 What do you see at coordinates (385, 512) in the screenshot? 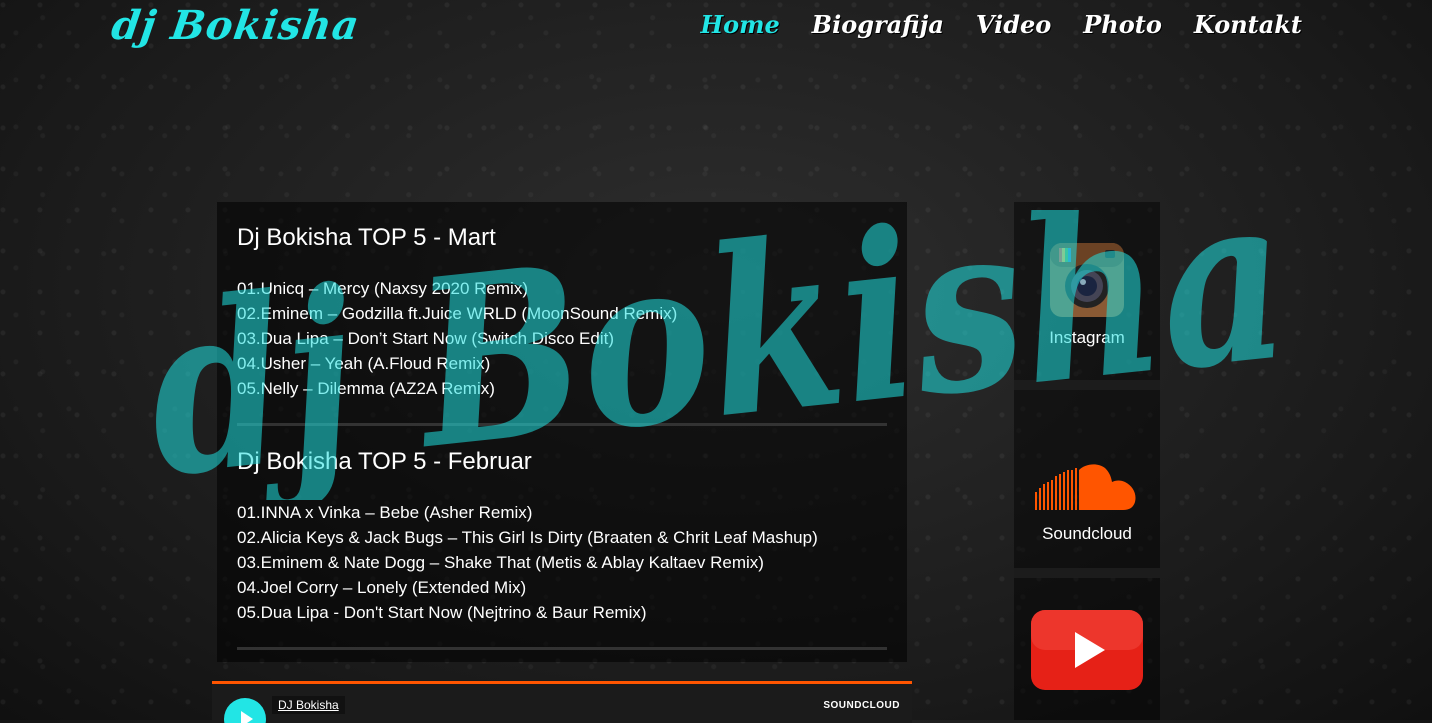
I see `track-item: 01.INNA x Vinka – Bebe (Asher Remix)` at bounding box center [385, 512].